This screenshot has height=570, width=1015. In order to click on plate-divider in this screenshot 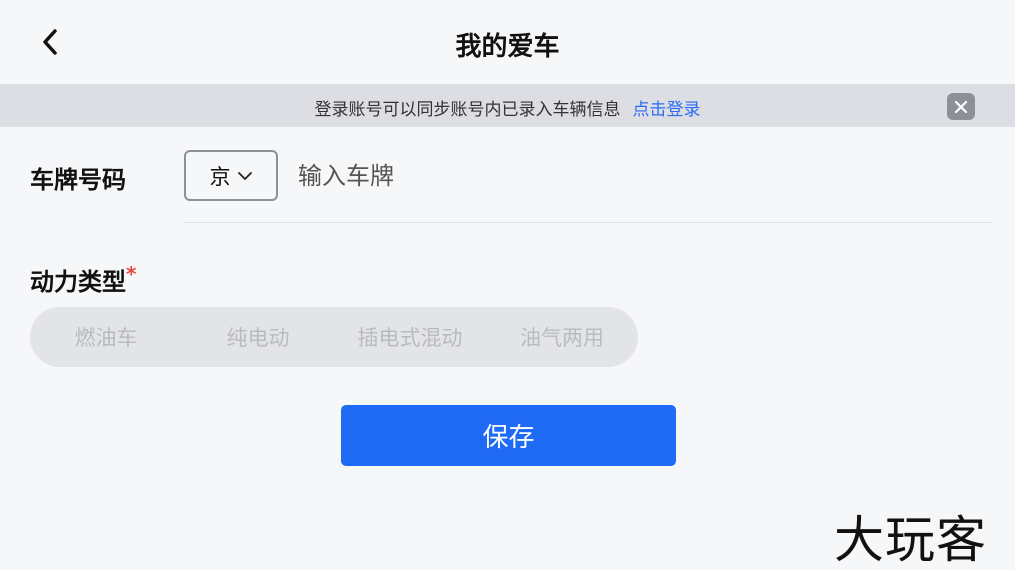, I will do `click(588, 222)`.